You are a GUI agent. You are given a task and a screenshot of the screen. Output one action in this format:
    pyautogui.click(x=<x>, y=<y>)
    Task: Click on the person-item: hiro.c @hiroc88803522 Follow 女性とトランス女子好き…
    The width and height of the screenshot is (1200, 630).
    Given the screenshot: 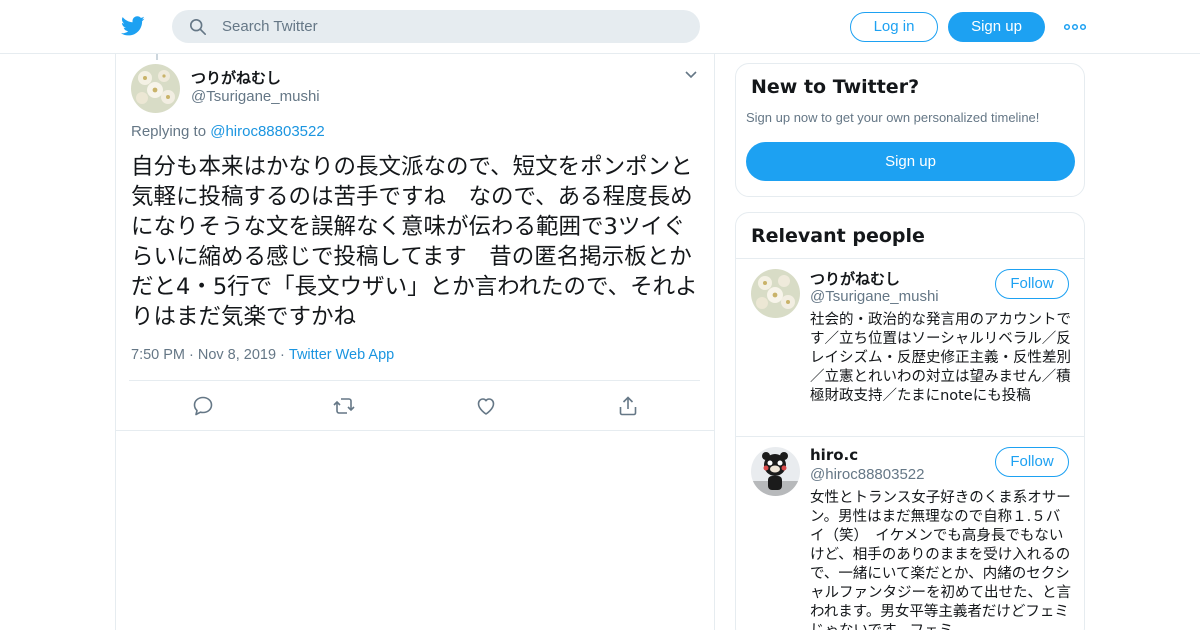 What is the action you would take?
    pyautogui.click(x=910, y=533)
    